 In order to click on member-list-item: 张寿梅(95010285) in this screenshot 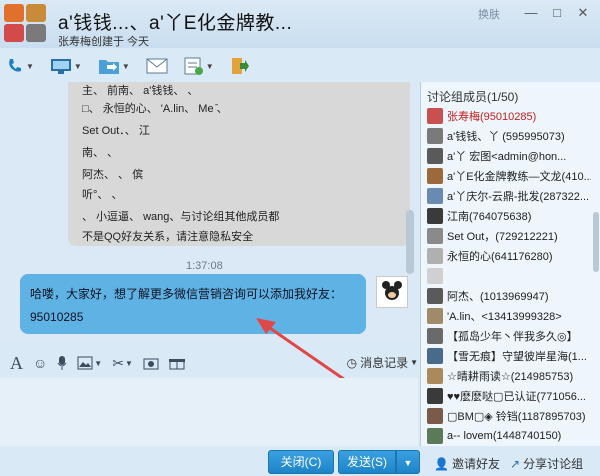, I will do `click(506, 116)`.